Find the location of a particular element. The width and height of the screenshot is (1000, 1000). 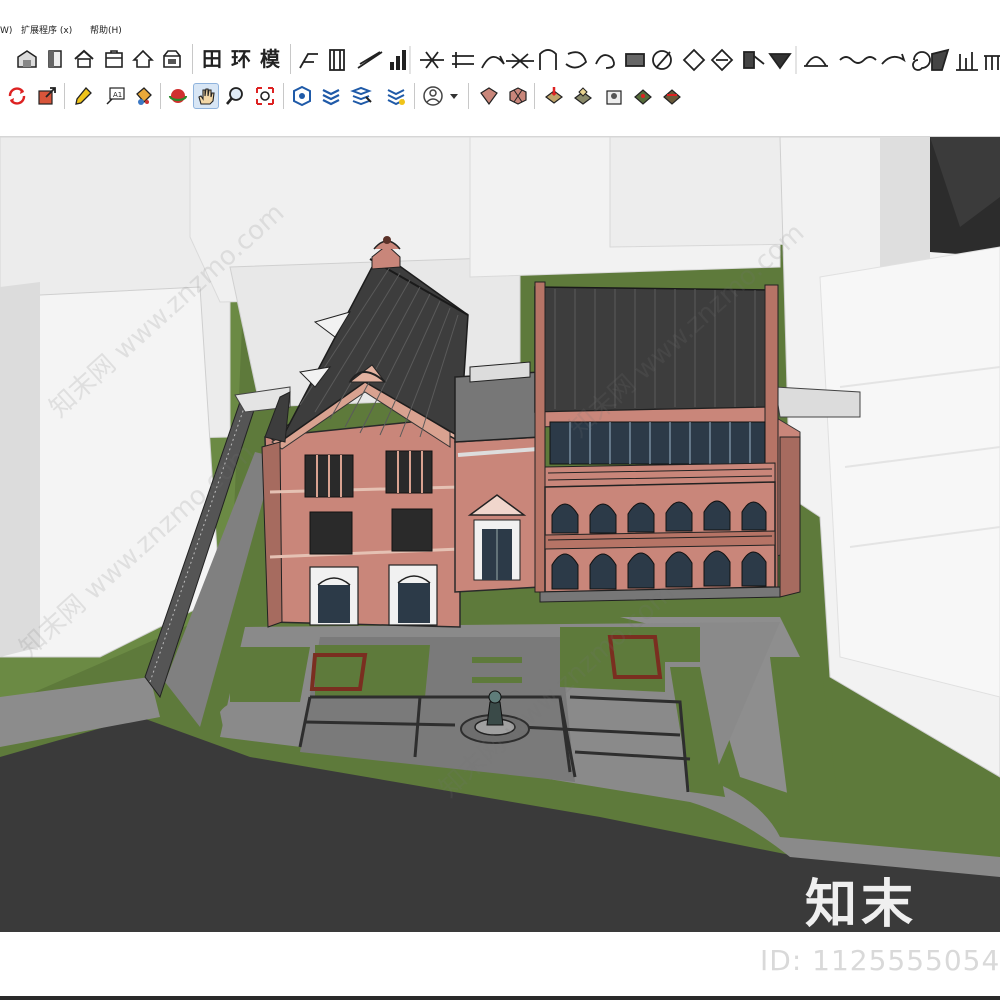

house-window-icon is located at coordinates (172, 59).